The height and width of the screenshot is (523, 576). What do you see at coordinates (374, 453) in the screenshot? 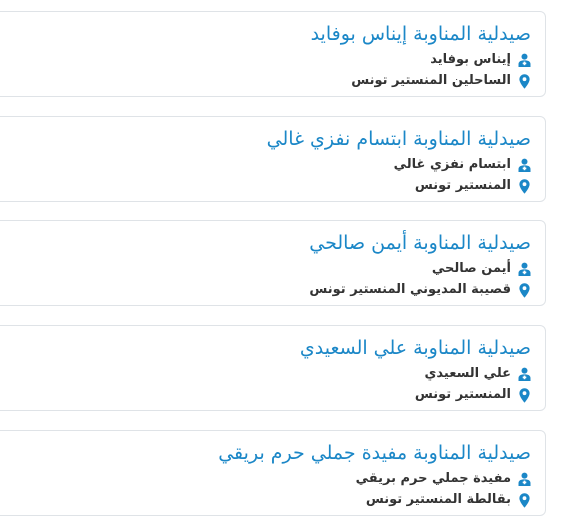
I see `pharmacy-title: صيدلية المناوبة مفيدة جملي حرم بريقي` at bounding box center [374, 453].